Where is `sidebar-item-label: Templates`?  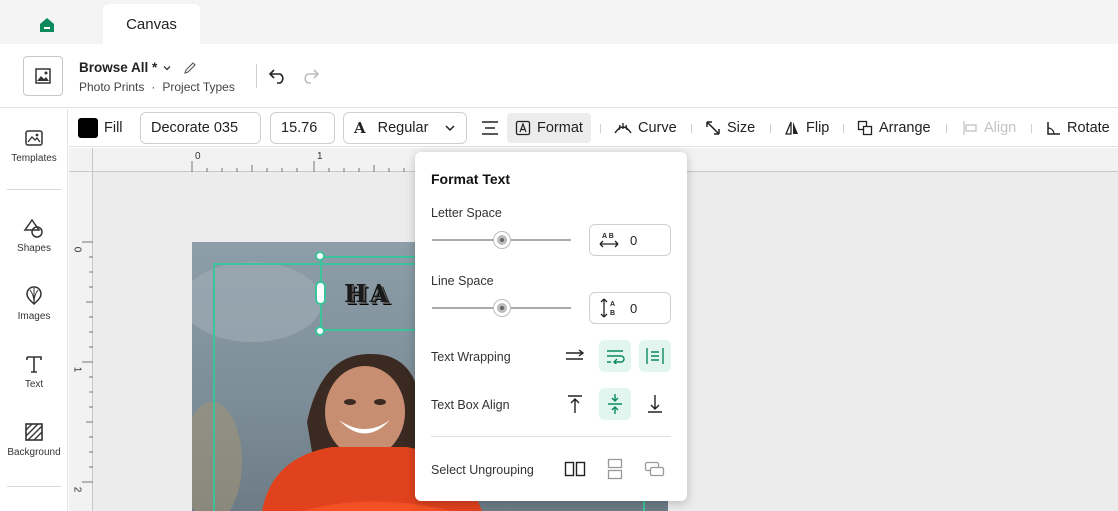
sidebar-item-label: Templates is located at coordinates (34, 158).